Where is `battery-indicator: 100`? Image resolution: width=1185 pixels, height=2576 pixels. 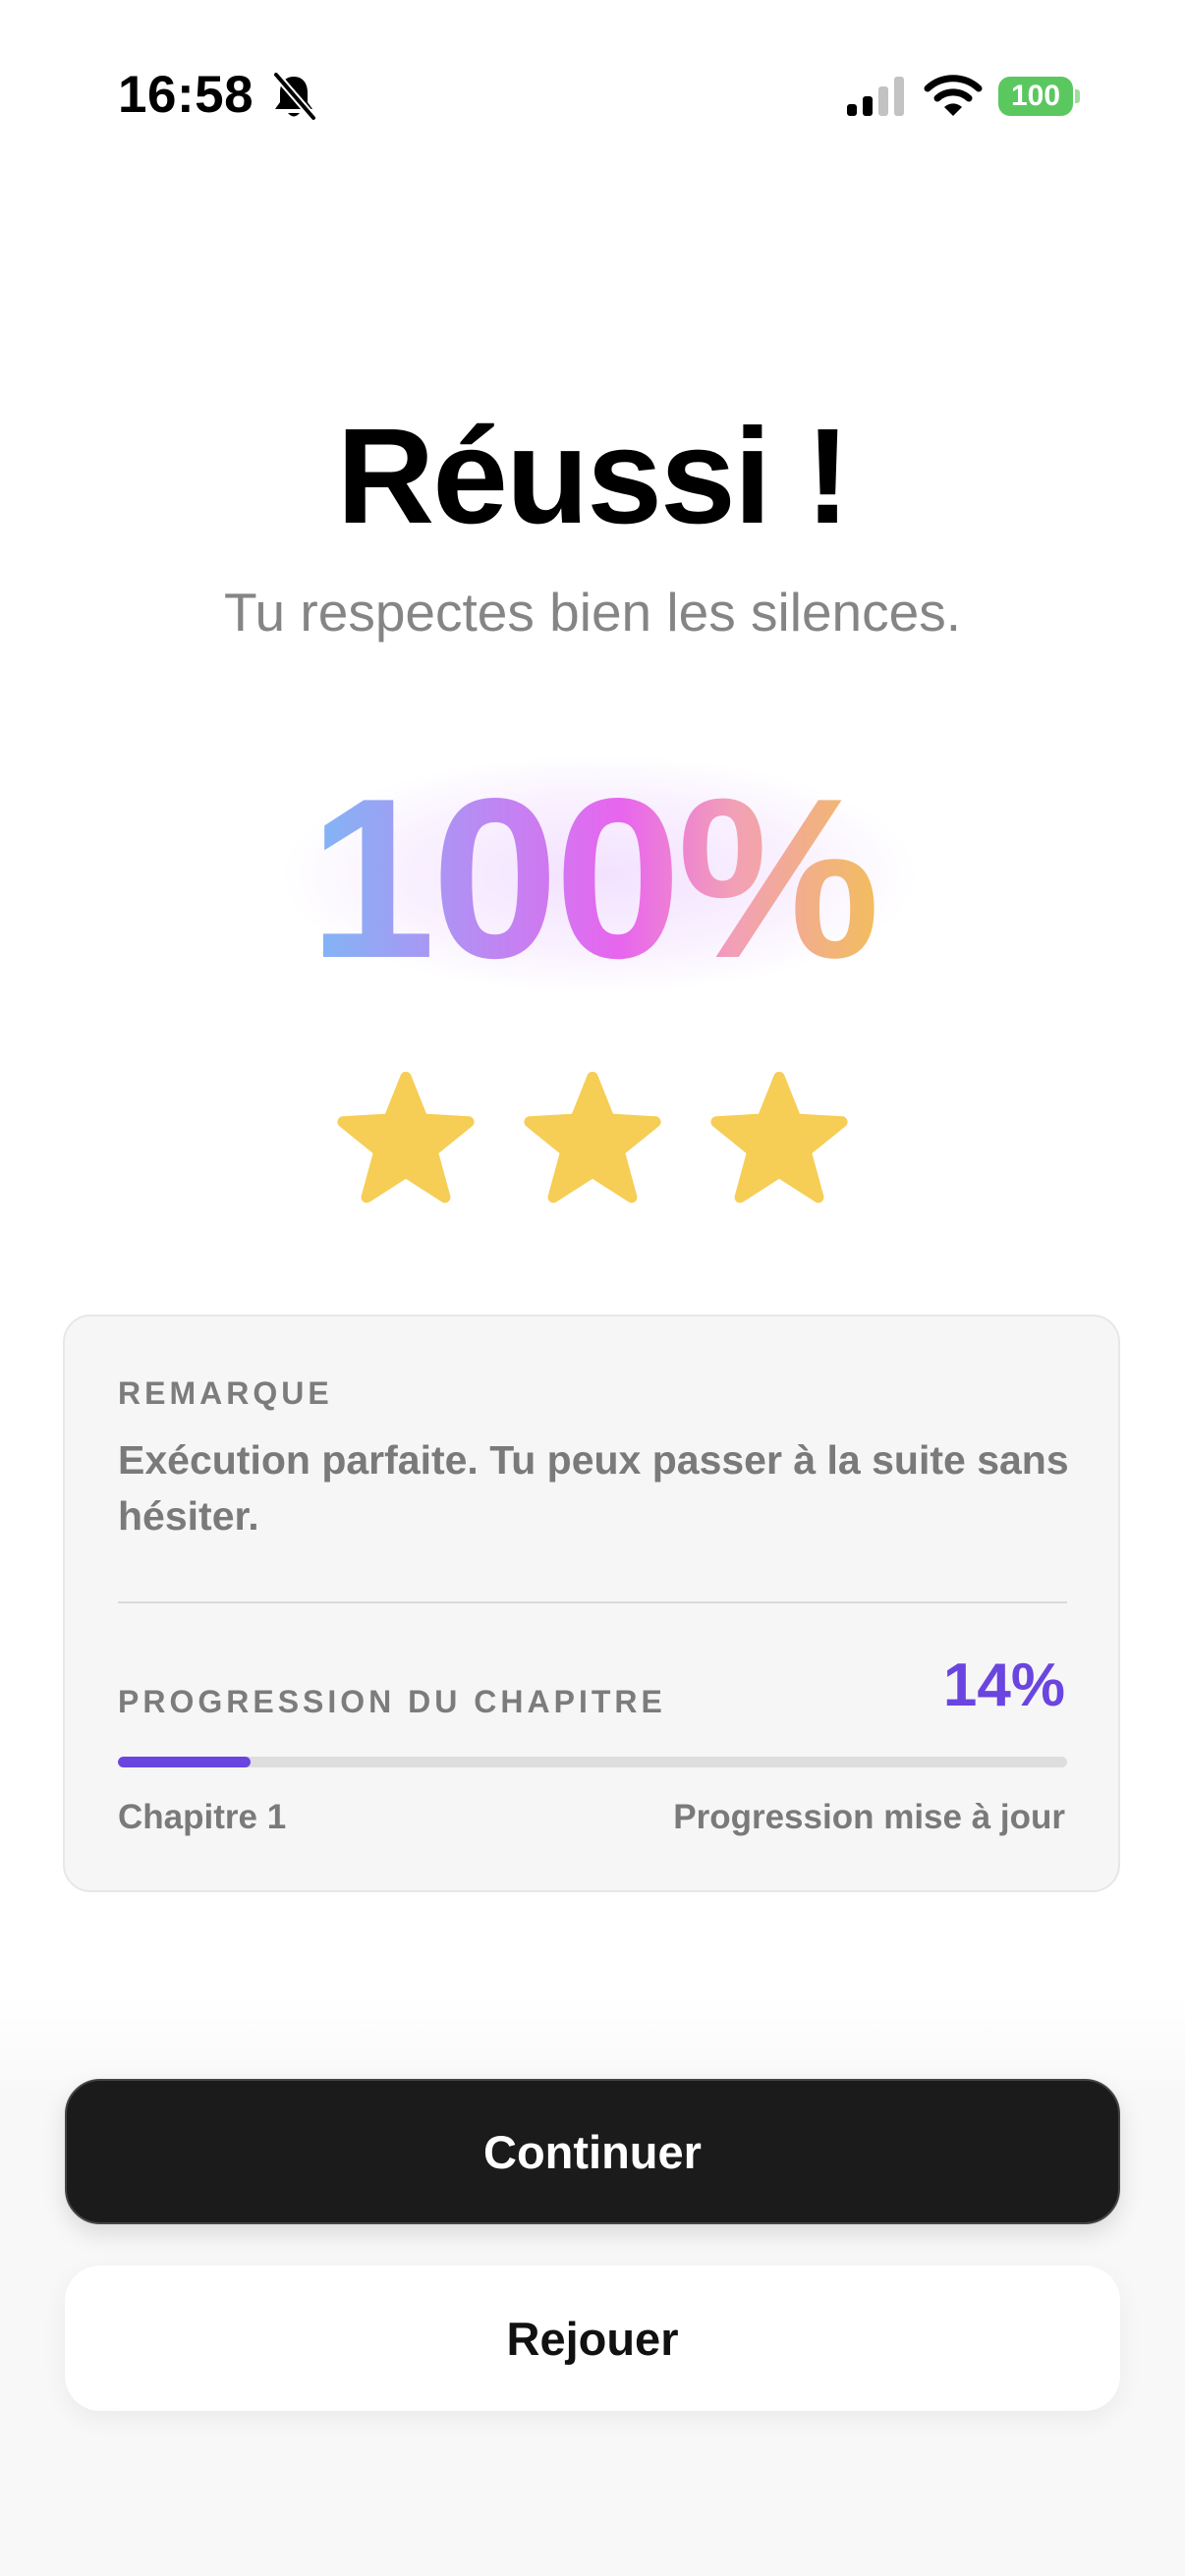 battery-indicator: 100 is located at coordinates (1039, 96).